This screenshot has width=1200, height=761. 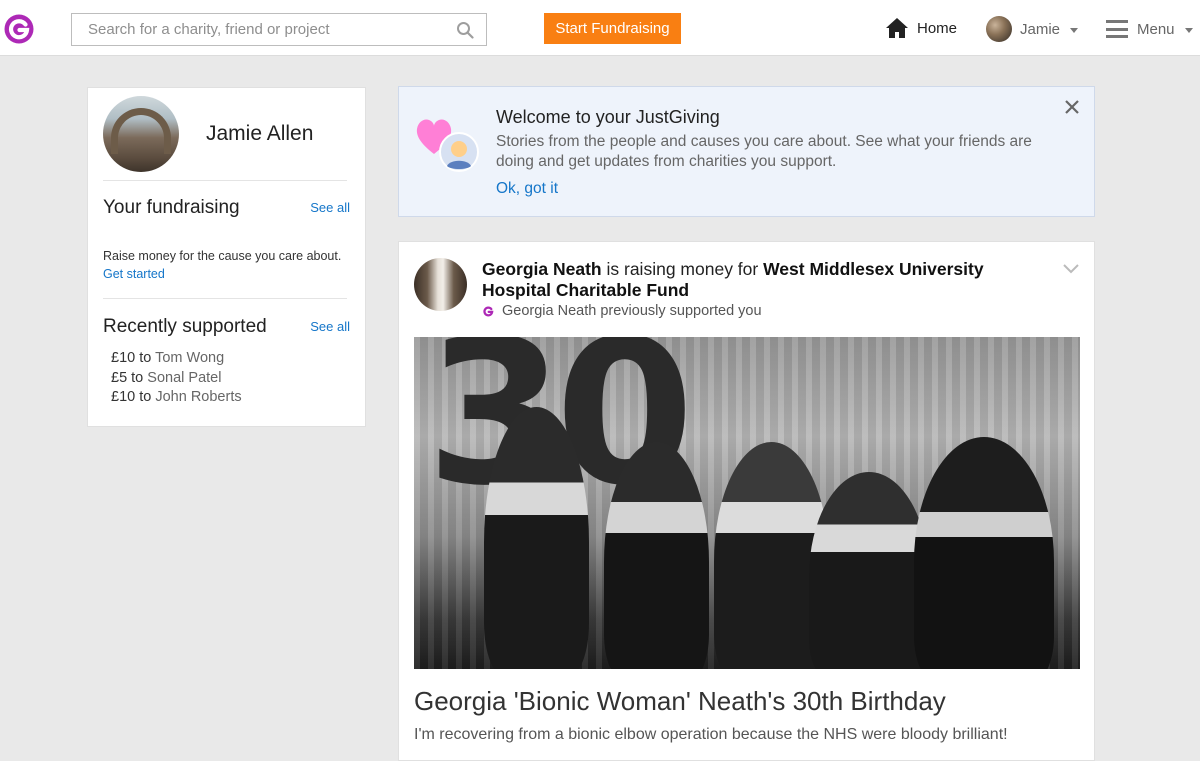 I want to click on recently-supported-title: Recently supported, so click(x=185, y=326).